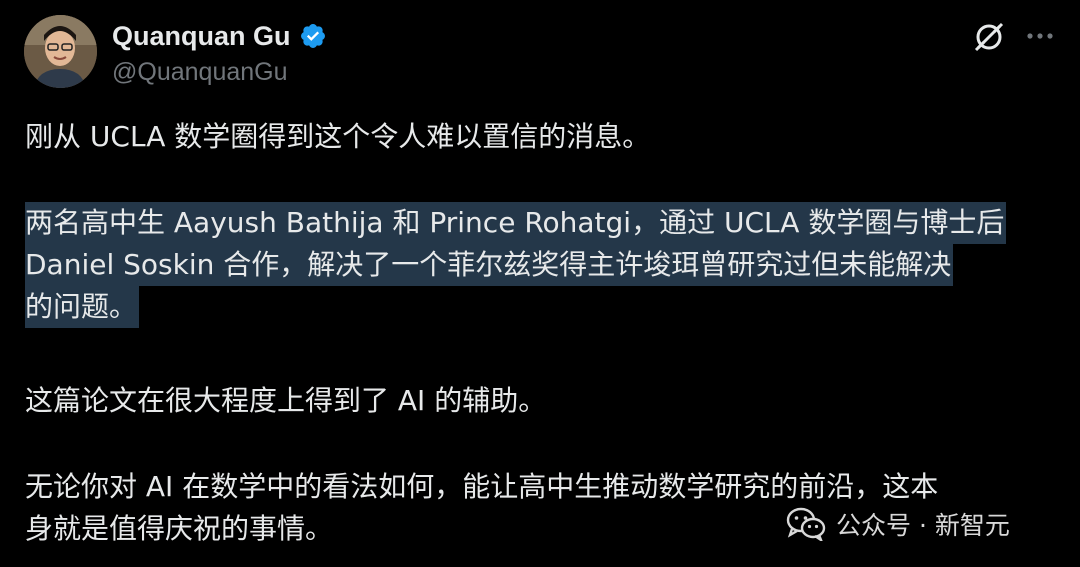 The height and width of the screenshot is (567, 1080). What do you see at coordinates (286, 400) in the screenshot?
I see `tweet-paragraph-3: 这篇论文在很大程度上得到了 AI 的辅助。` at bounding box center [286, 400].